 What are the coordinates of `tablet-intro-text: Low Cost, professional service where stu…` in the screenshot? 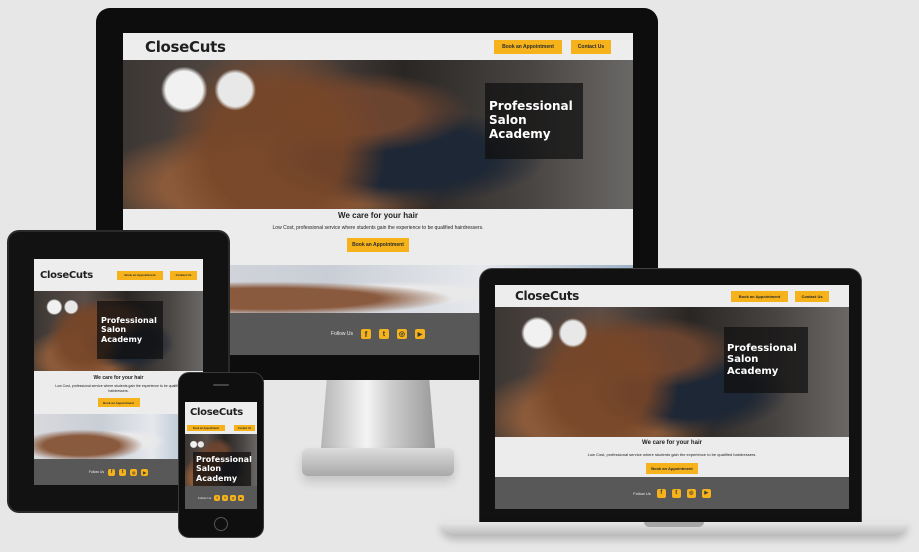 It's located at (118, 388).